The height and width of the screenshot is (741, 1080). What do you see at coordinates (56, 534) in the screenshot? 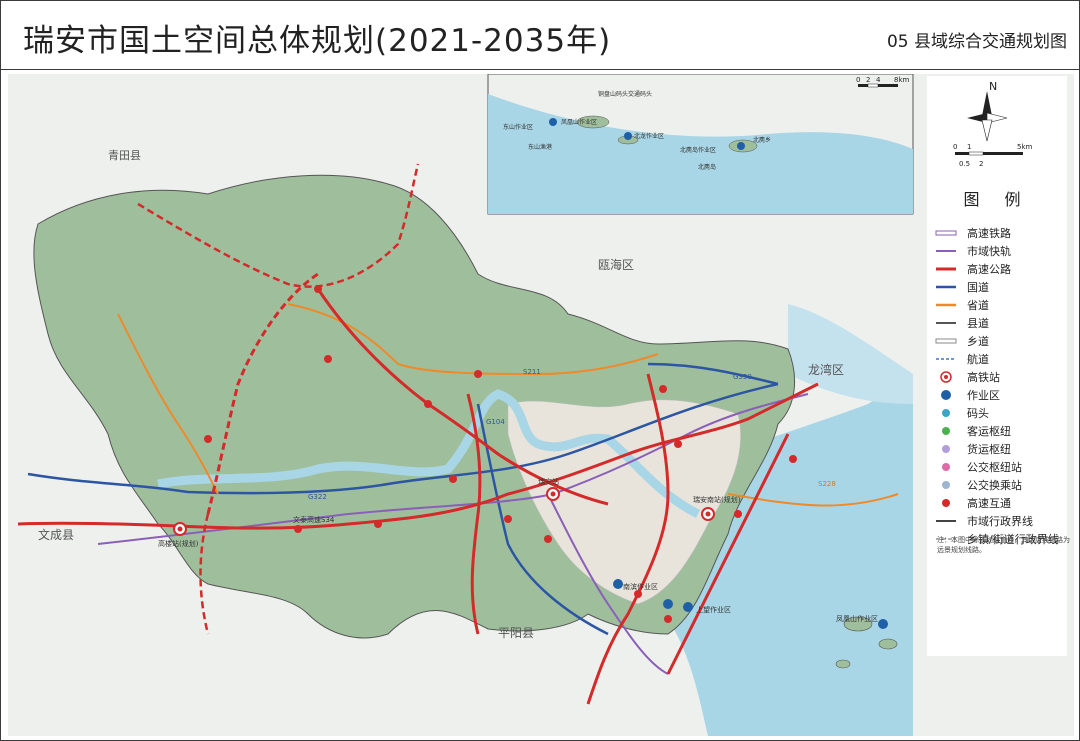
I see `region-label-wencheng: 文成县` at bounding box center [56, 534].